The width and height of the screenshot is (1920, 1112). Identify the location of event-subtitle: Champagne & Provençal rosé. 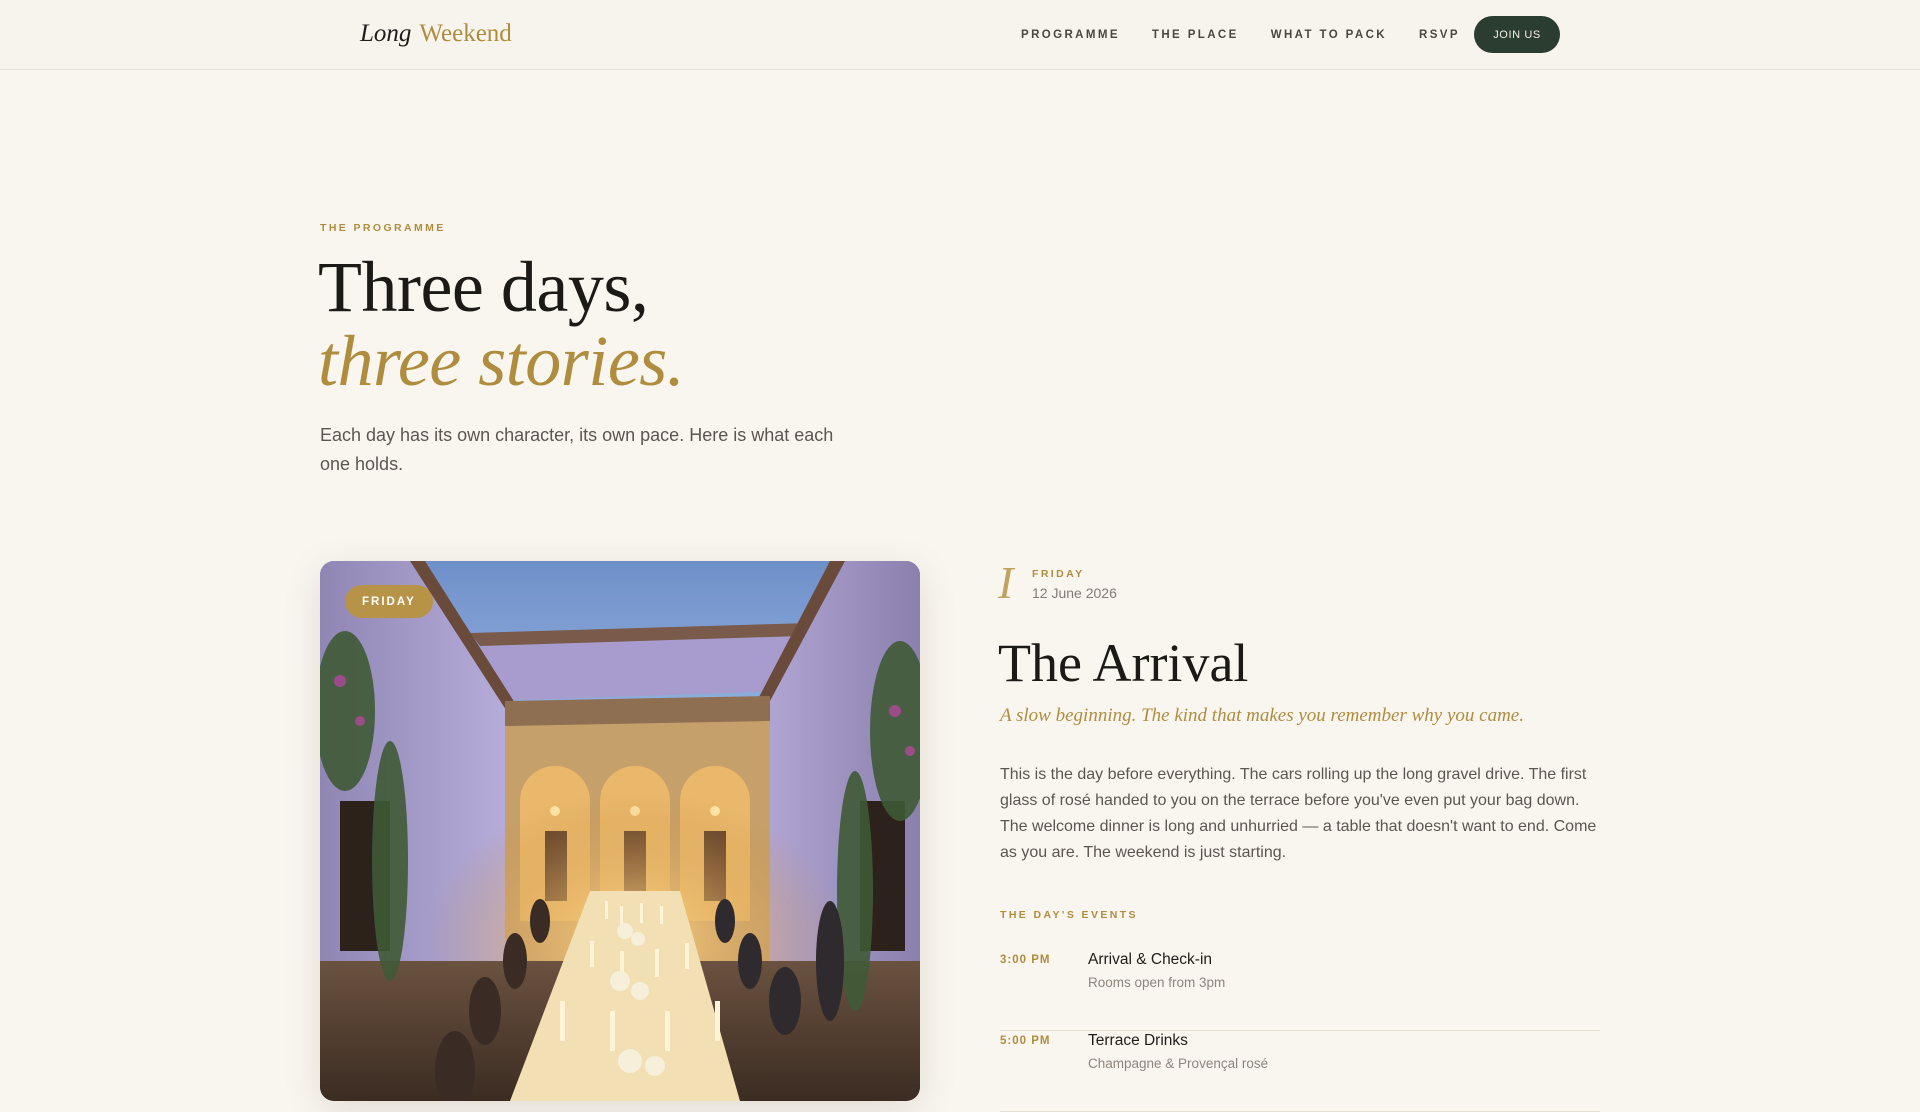
(1178, 1063).